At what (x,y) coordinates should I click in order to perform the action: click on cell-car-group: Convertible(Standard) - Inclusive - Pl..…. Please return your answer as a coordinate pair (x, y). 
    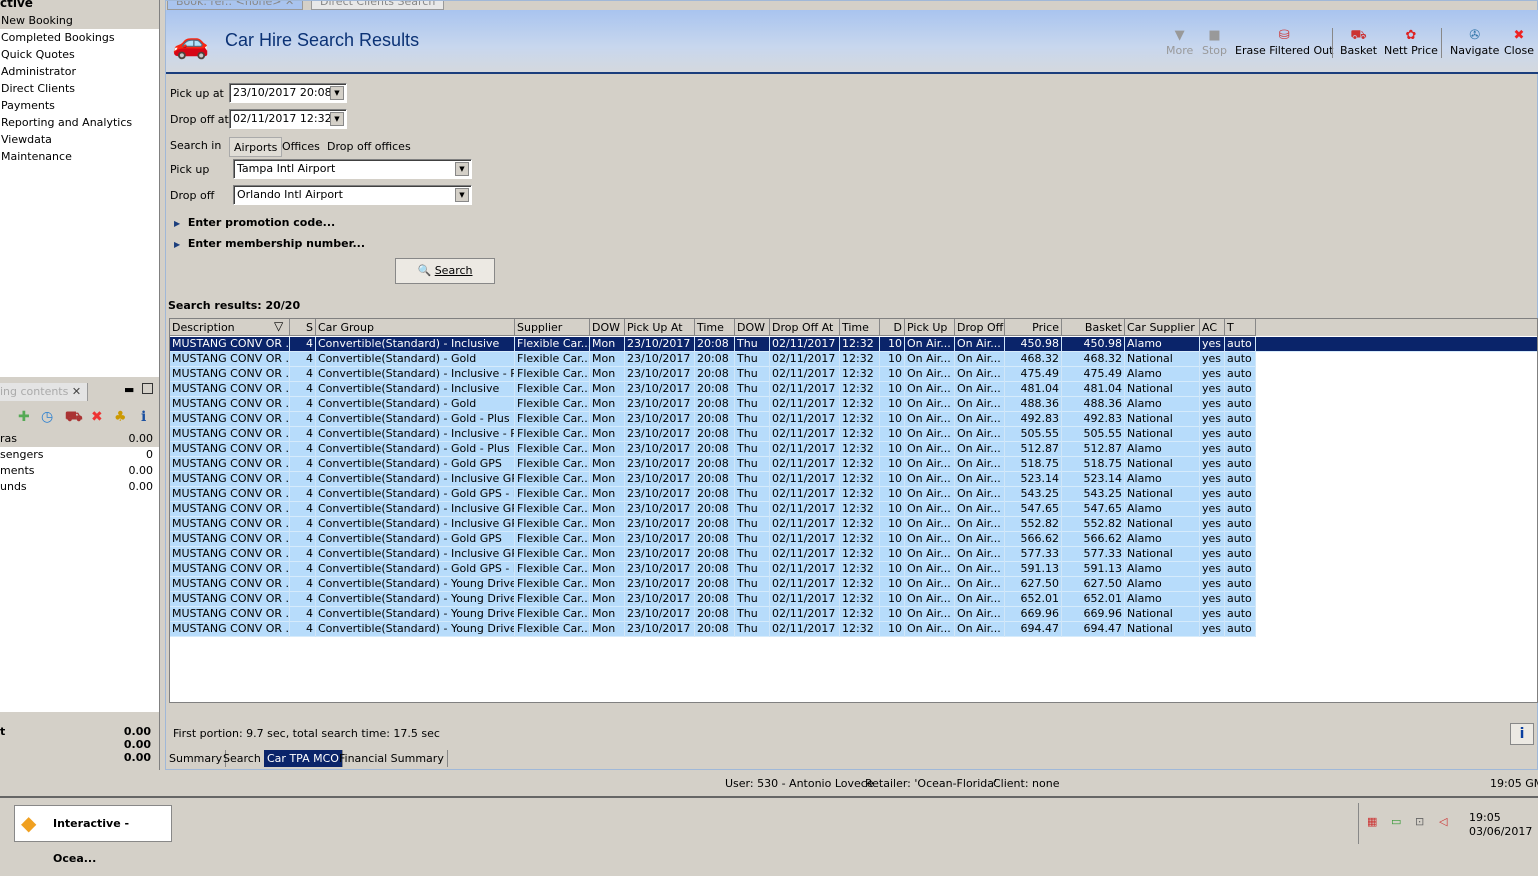
    Looking at the image, I should click on (416, 374).